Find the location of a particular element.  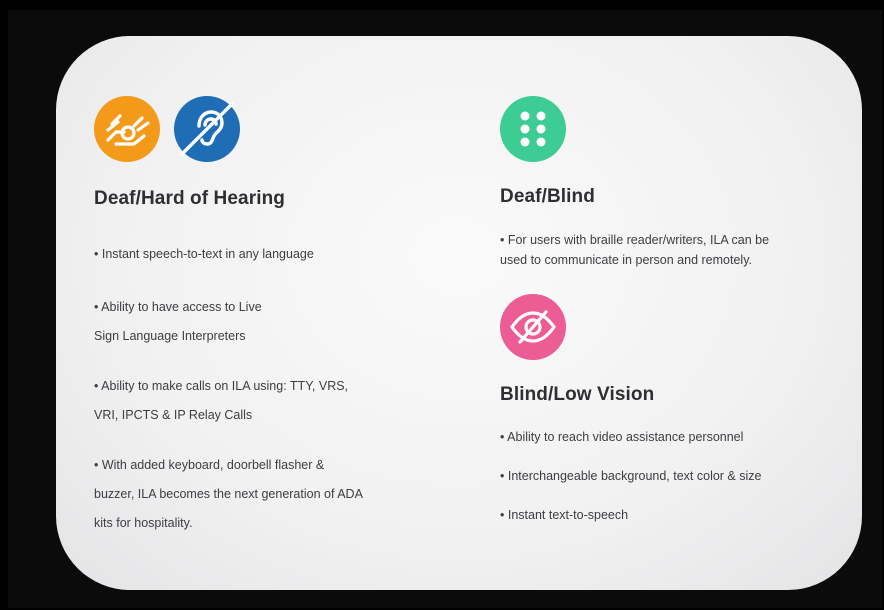

item-line: • Instant text-to-speech is located at coordinates (564, 515).